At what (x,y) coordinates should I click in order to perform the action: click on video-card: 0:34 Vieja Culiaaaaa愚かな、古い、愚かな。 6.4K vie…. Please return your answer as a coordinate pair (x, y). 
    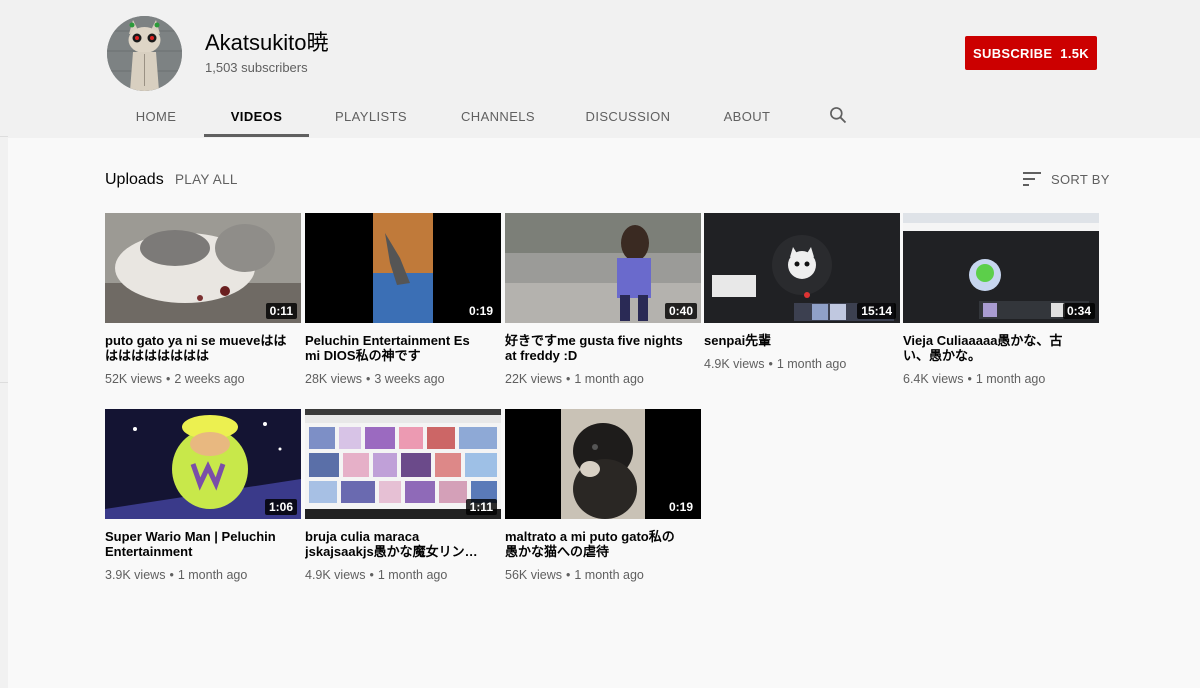
    Looking at the image, I should click on (1001, 299).